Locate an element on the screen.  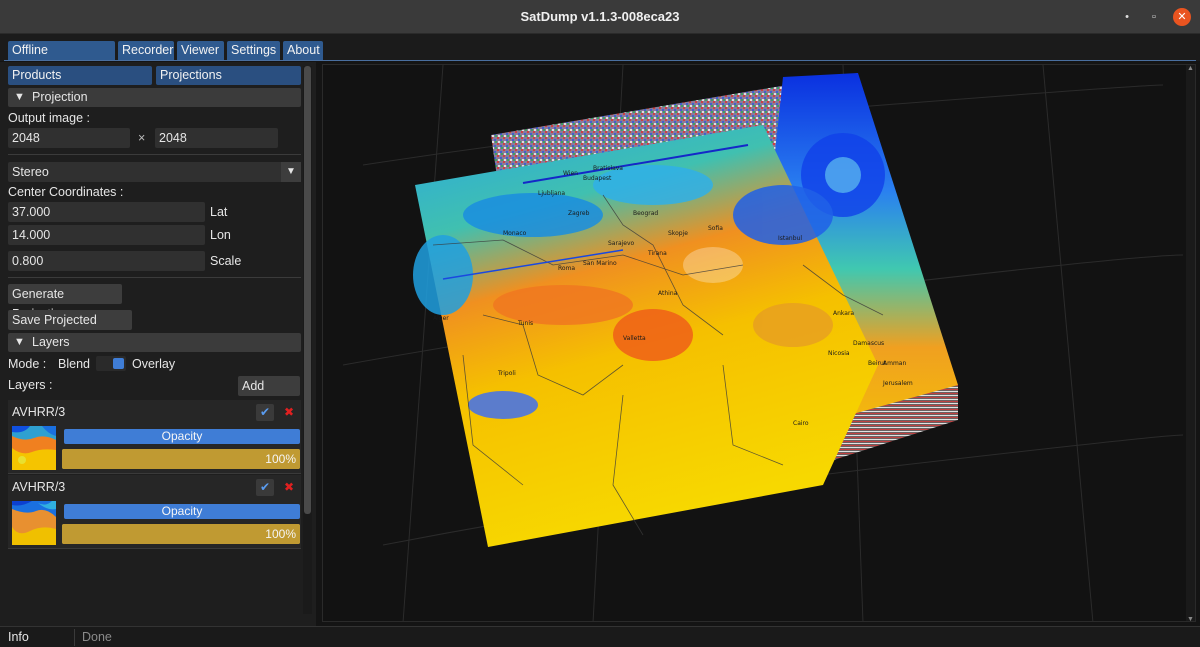
subtab-projections: Projections is located at coordinates (228, 75).